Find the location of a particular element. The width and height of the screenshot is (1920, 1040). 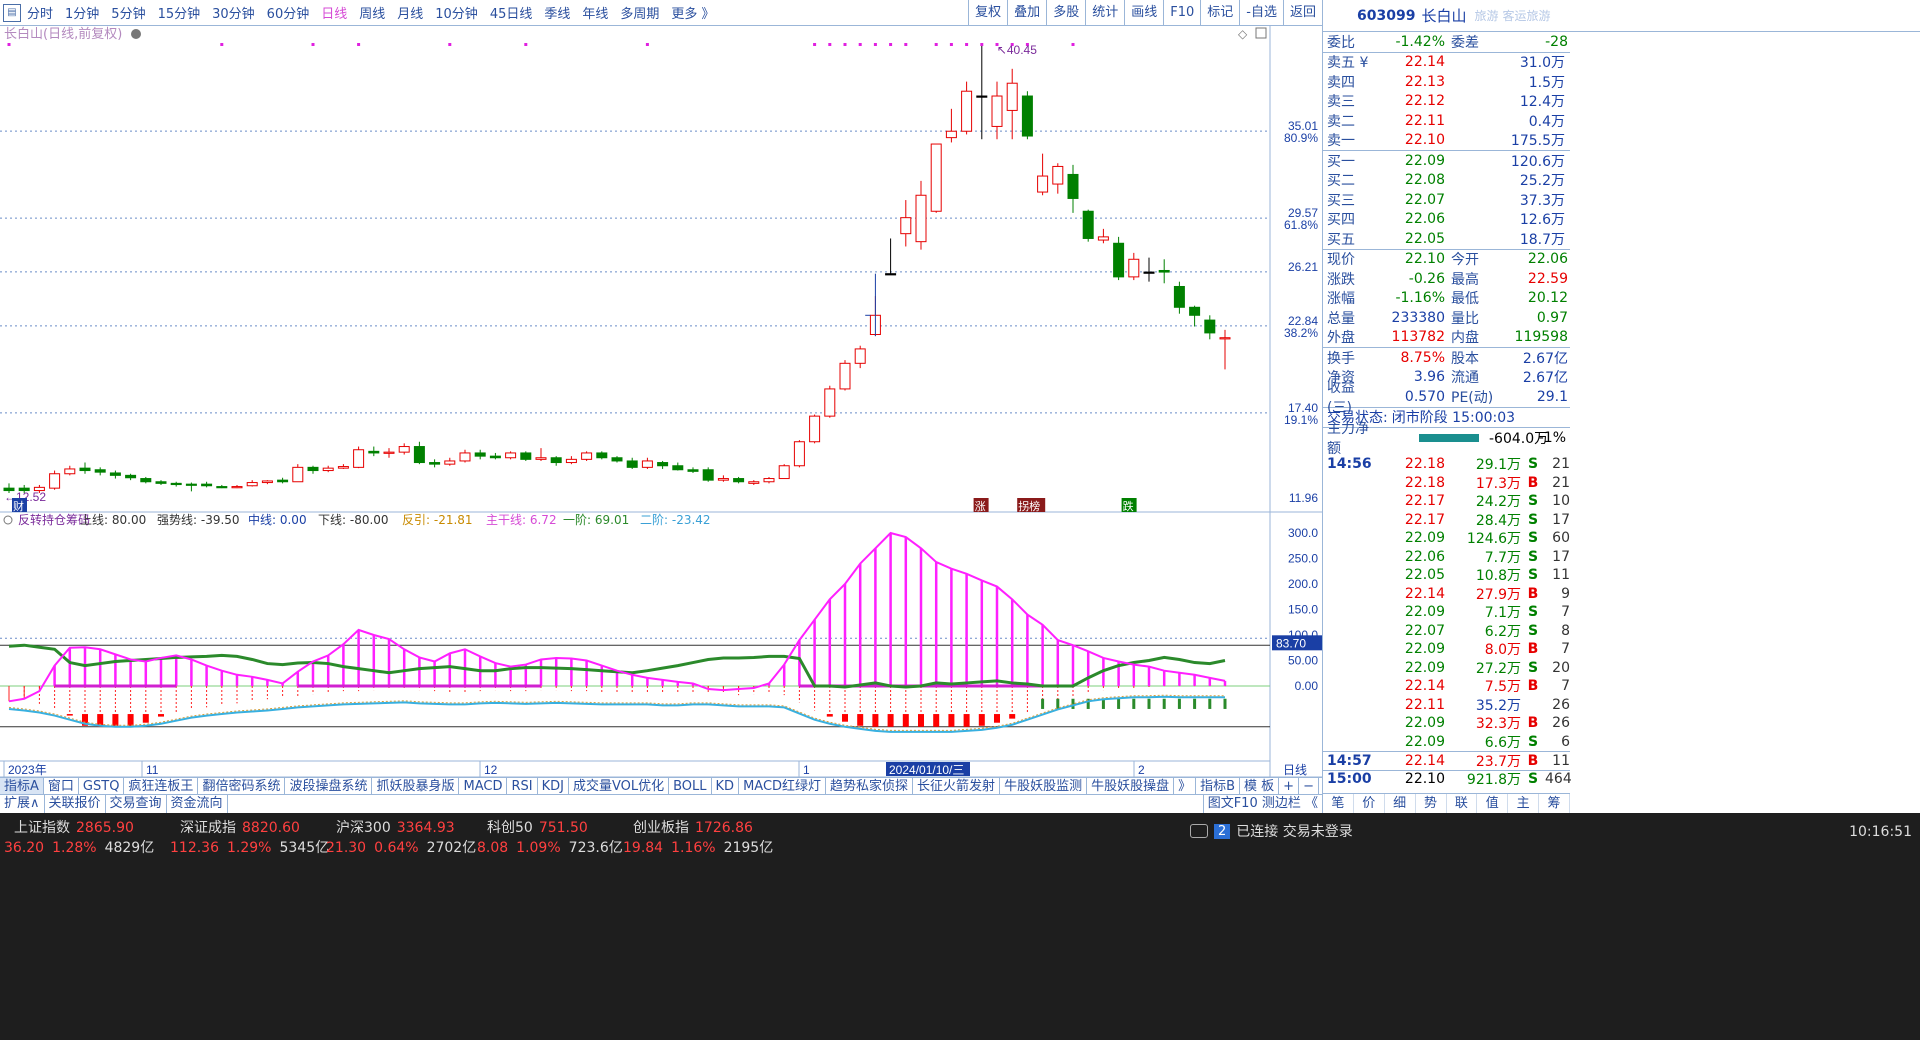

indicator-tab: + is located at coordinates (1289, 786).